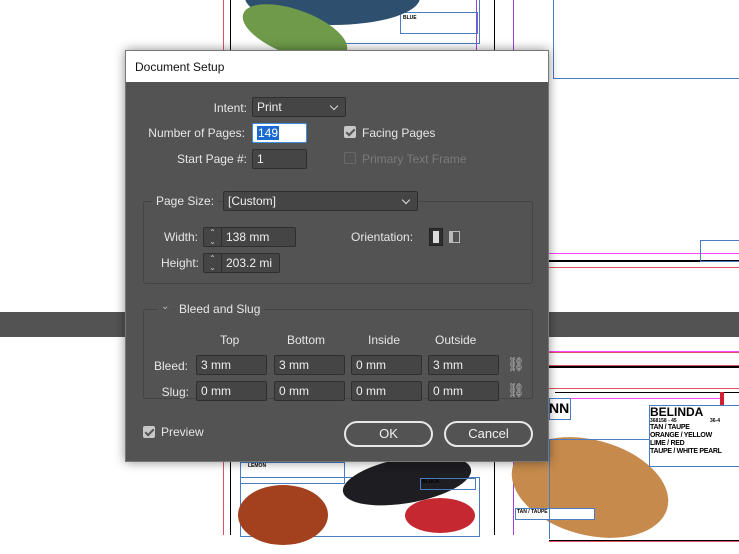  What do you see at coordinates (463, 365) in the screenshot?
I see `bleed-outside-input: 3 mm` at bounding box center [463, 365].